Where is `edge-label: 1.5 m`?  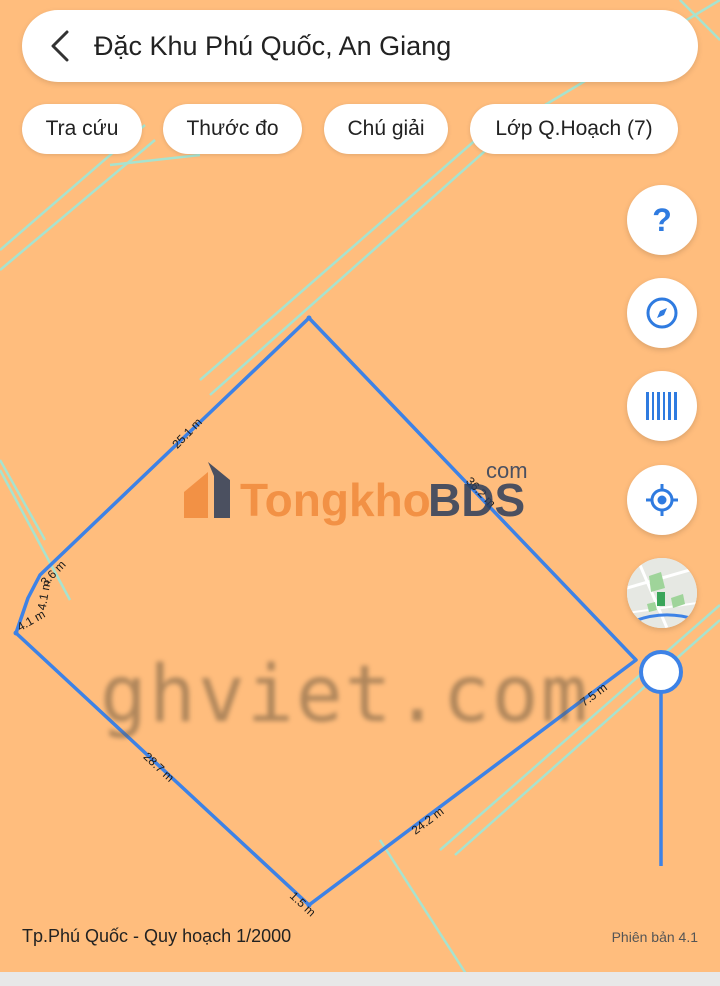
edge-label: 1.5 m is located at coordinates (303, 904).